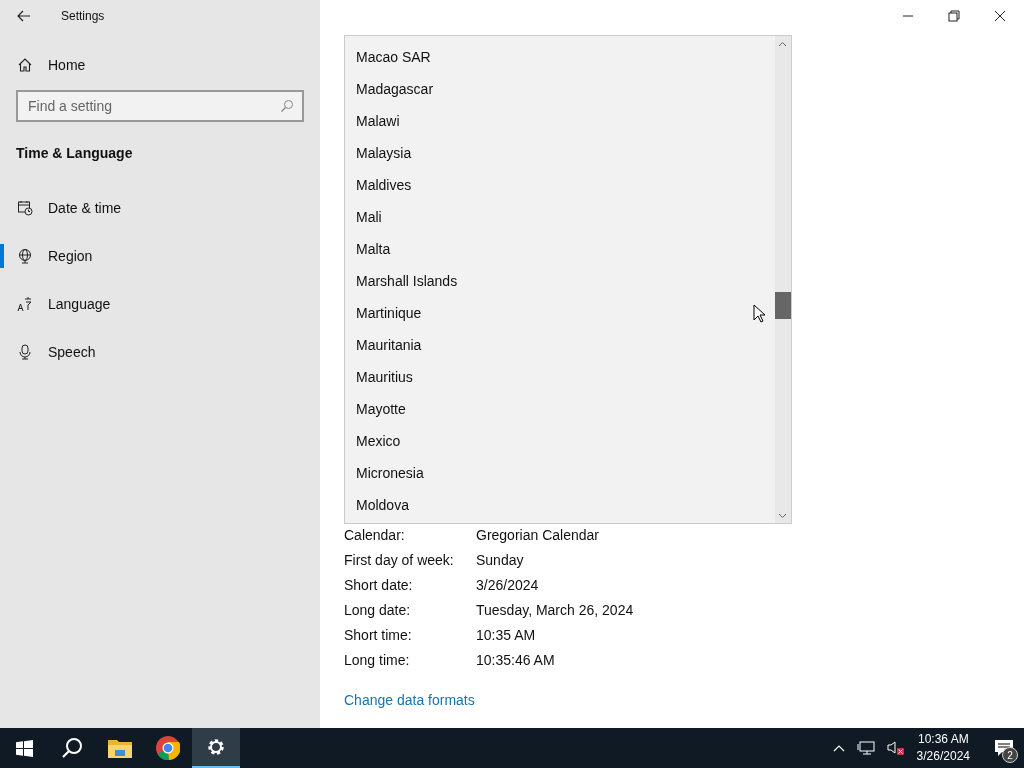 The height and width of the screenshot is (768, 1024). What do you see at coordinates (954, 16) in the screenshot?
I see `restore-icon` at bounding box center [954, 16].